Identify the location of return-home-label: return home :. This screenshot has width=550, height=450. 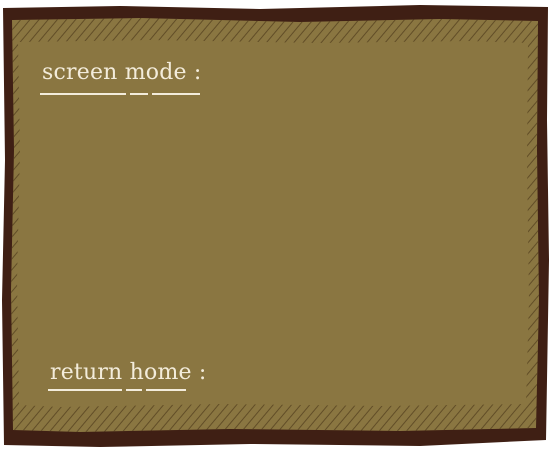
(128, 372).